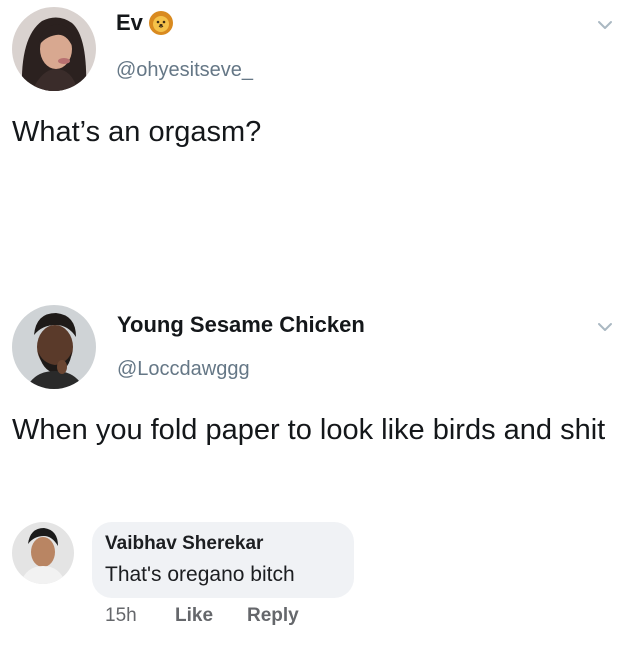 This screenshot has width=630, height=672. I want to click on comment-text: That's oregano bitch, so click(200, 574).